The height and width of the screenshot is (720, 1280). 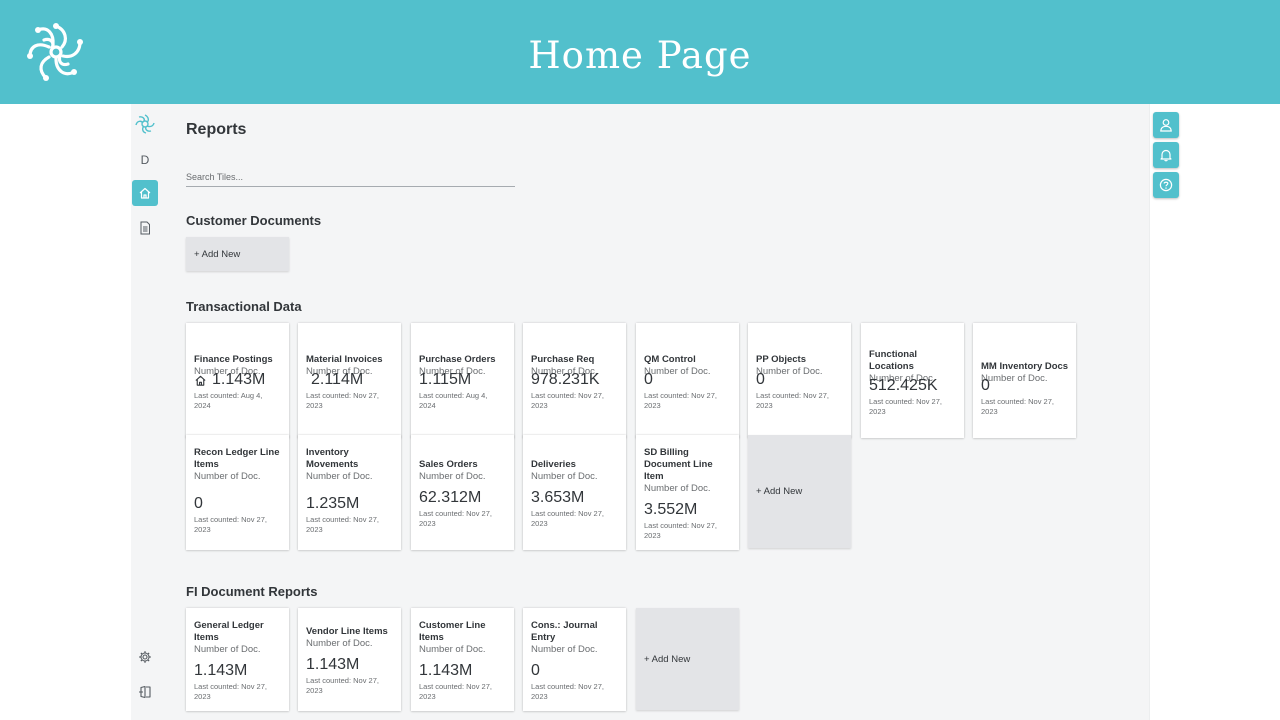 I want to click on tile-title: Finance Postings, so click(x=233, y=359).